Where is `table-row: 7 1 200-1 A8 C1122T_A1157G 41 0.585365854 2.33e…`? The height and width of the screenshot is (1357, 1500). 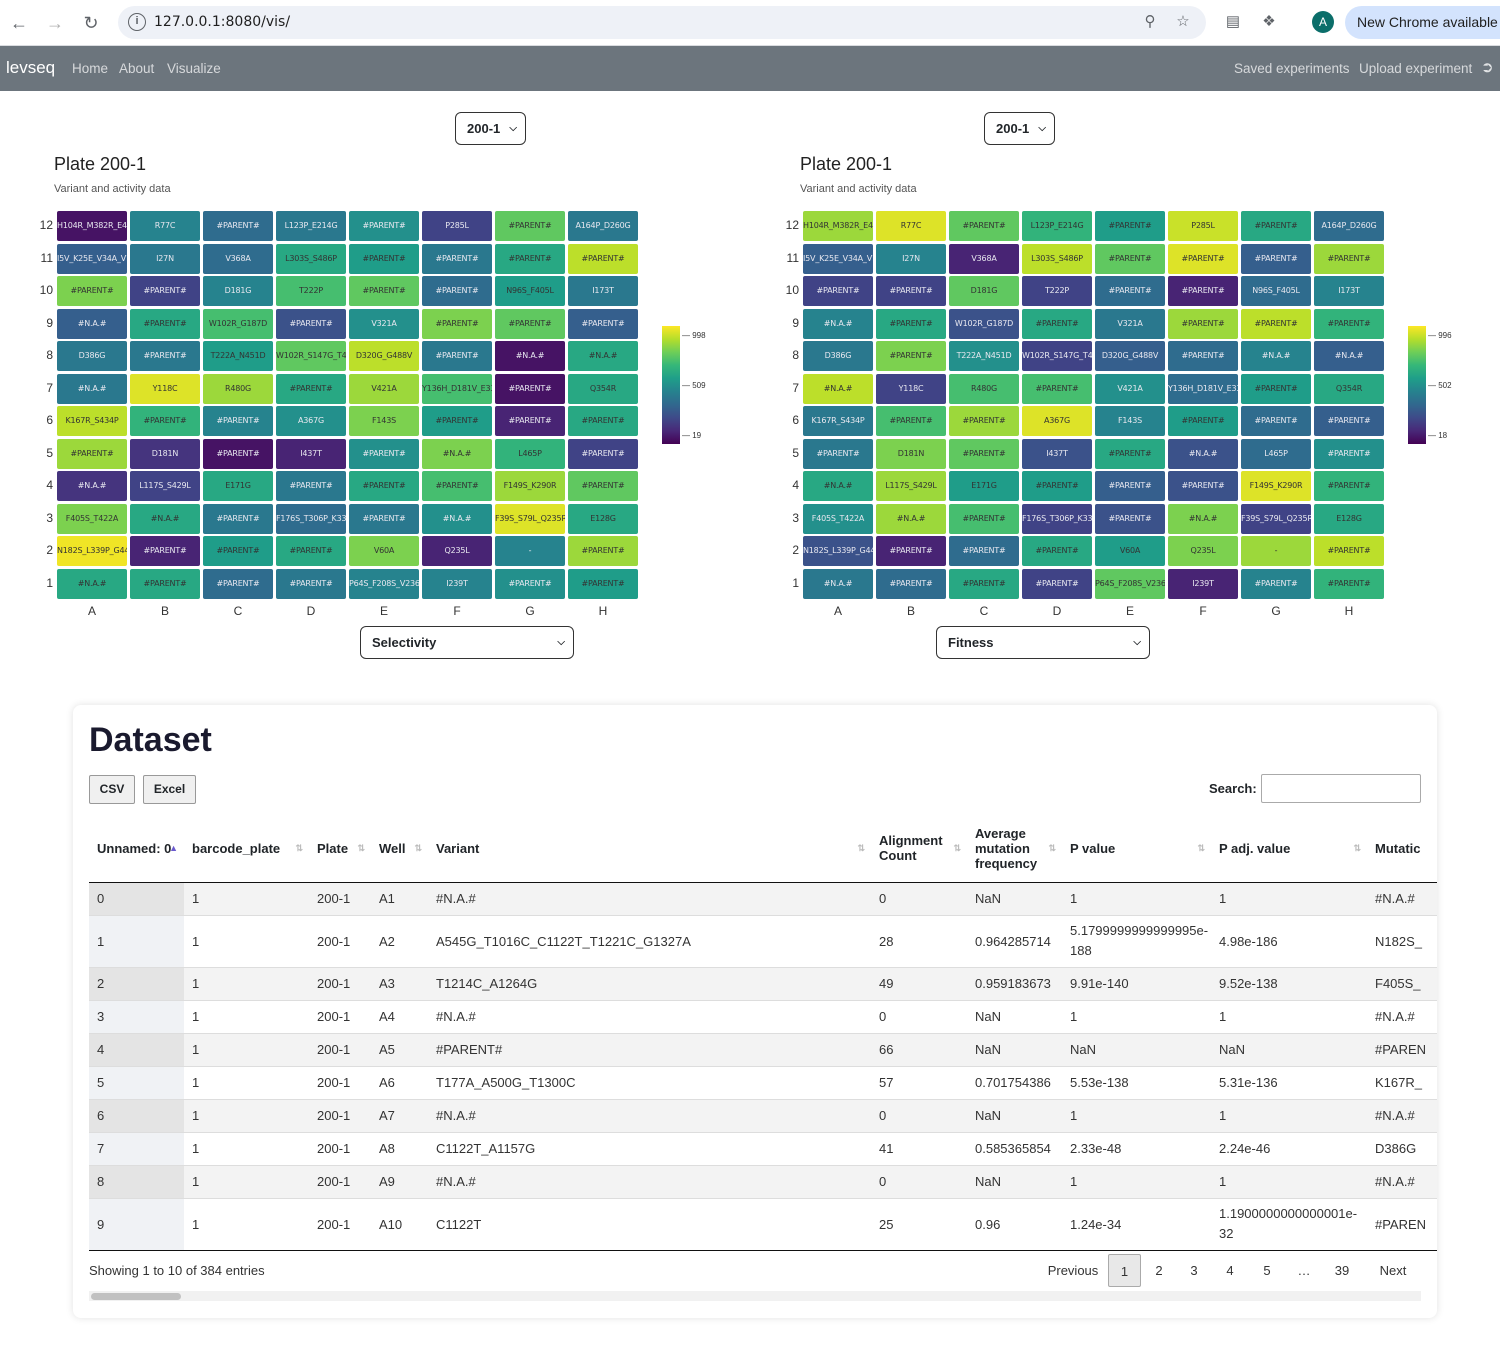
table-row: 7 1 200-1 A8 C1122T_A1157G 41 0.585365854 2.33e… is located at coordinates (763, 1148).